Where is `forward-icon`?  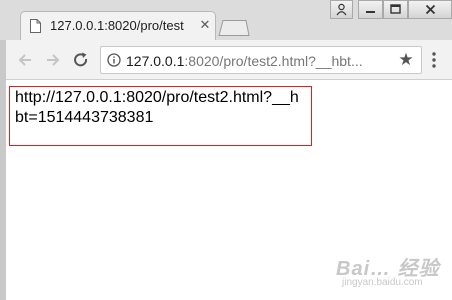
forward-icon is located at coordinates (53, 60).